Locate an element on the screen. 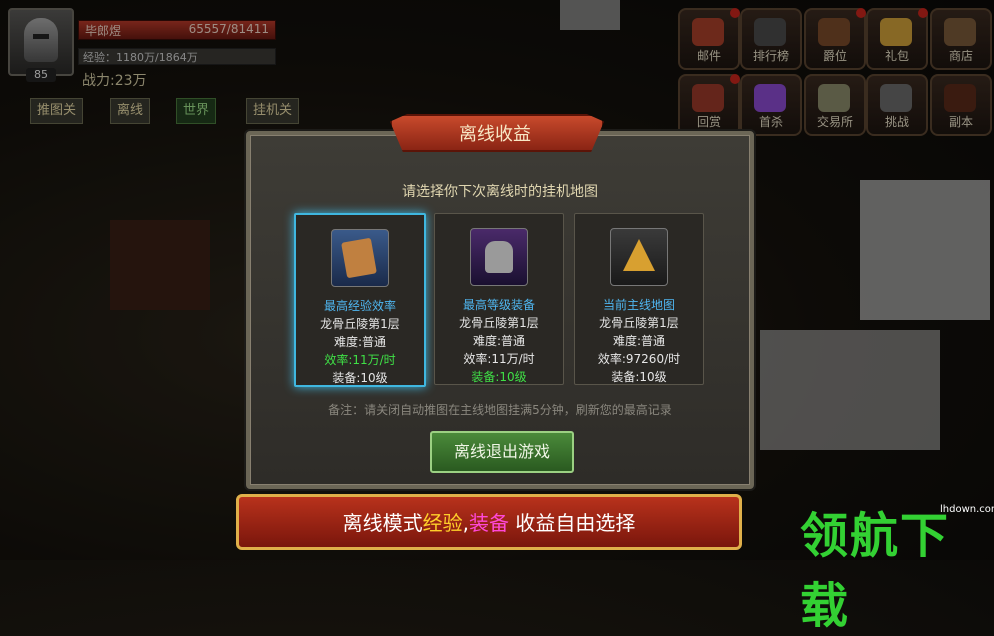 This screenshot has width=994, height=636. watermark-logo: 领航下载 is located at coordinates (875, 571).